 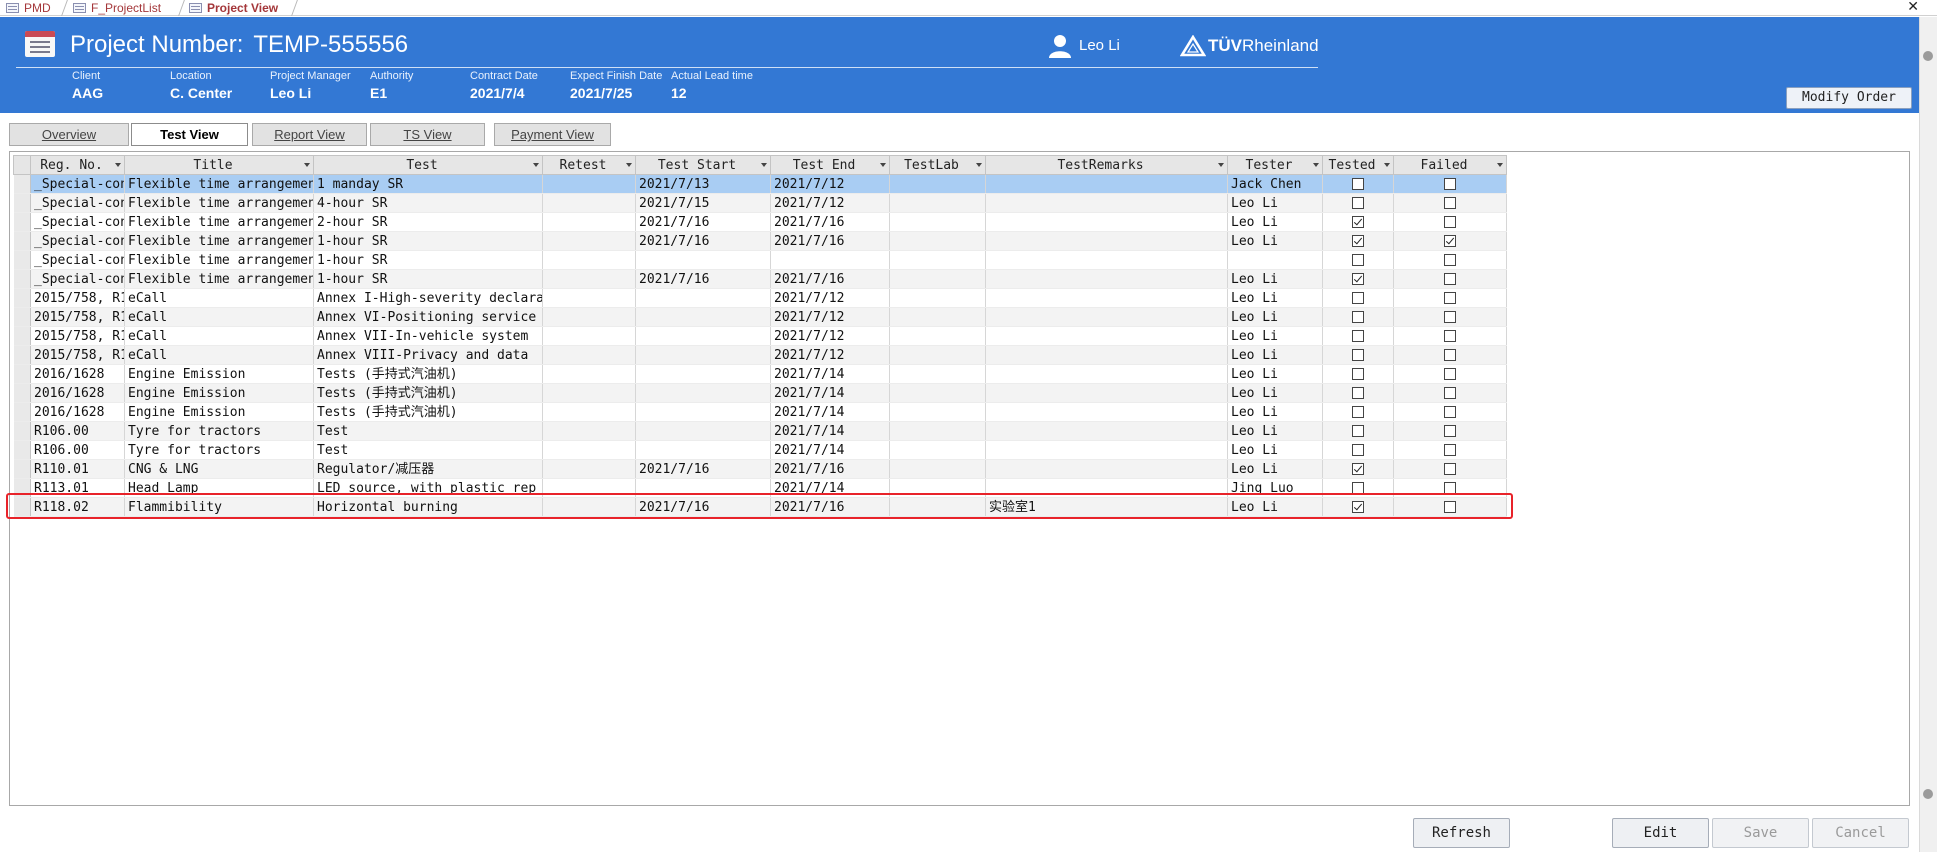 I want to click on cell-test: 1 manday SR, so click(x=428, y=184).